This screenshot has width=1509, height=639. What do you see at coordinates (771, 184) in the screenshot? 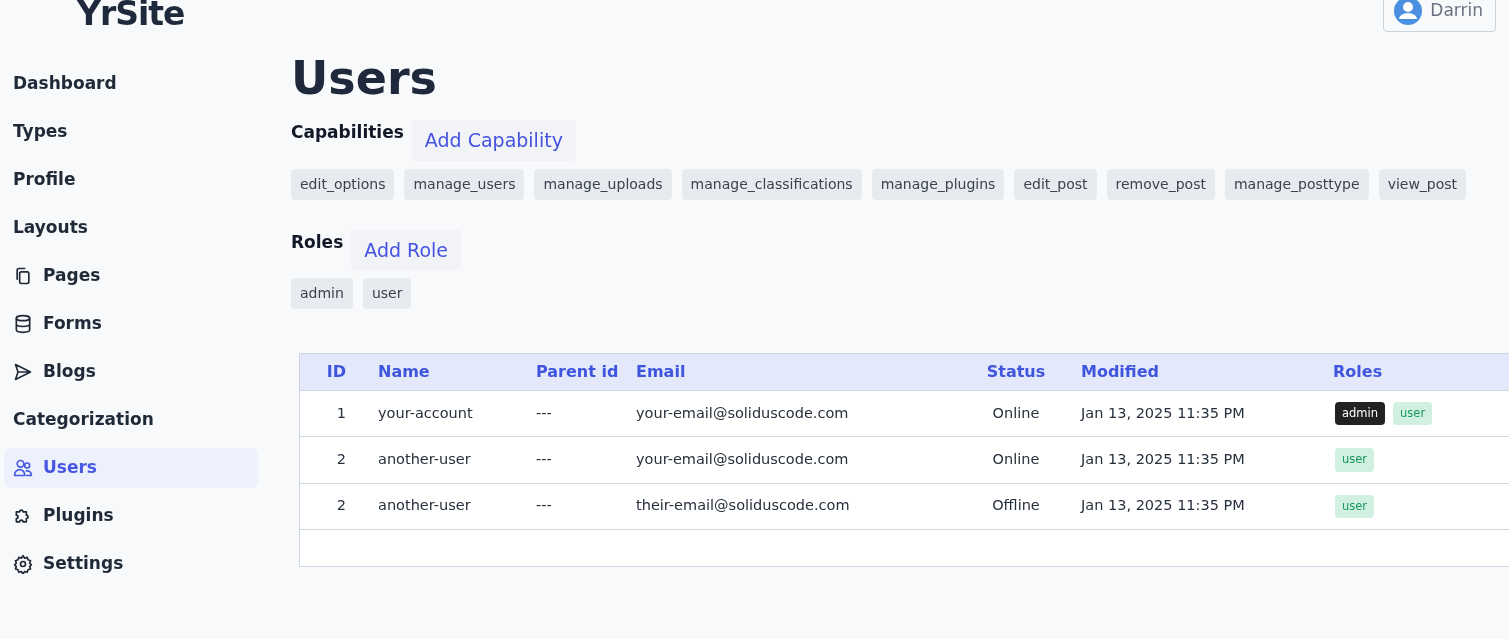
I see `capability-tag: manage_classifications` at bounding box center [771, 184].